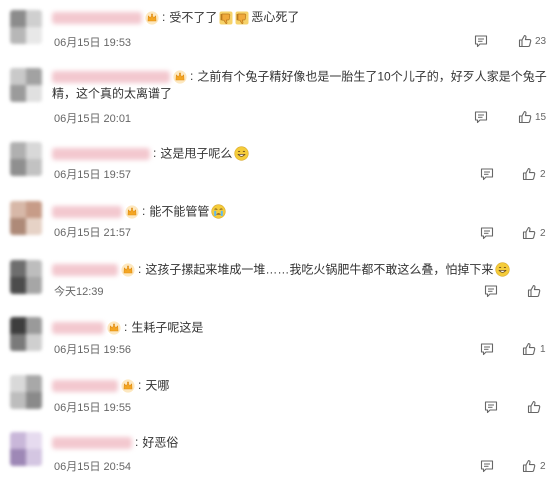 Image resolution: width=558 pixels, height=484 pixels. I want to click on comment-time: 06月15日 19:56, so click(93, 350).